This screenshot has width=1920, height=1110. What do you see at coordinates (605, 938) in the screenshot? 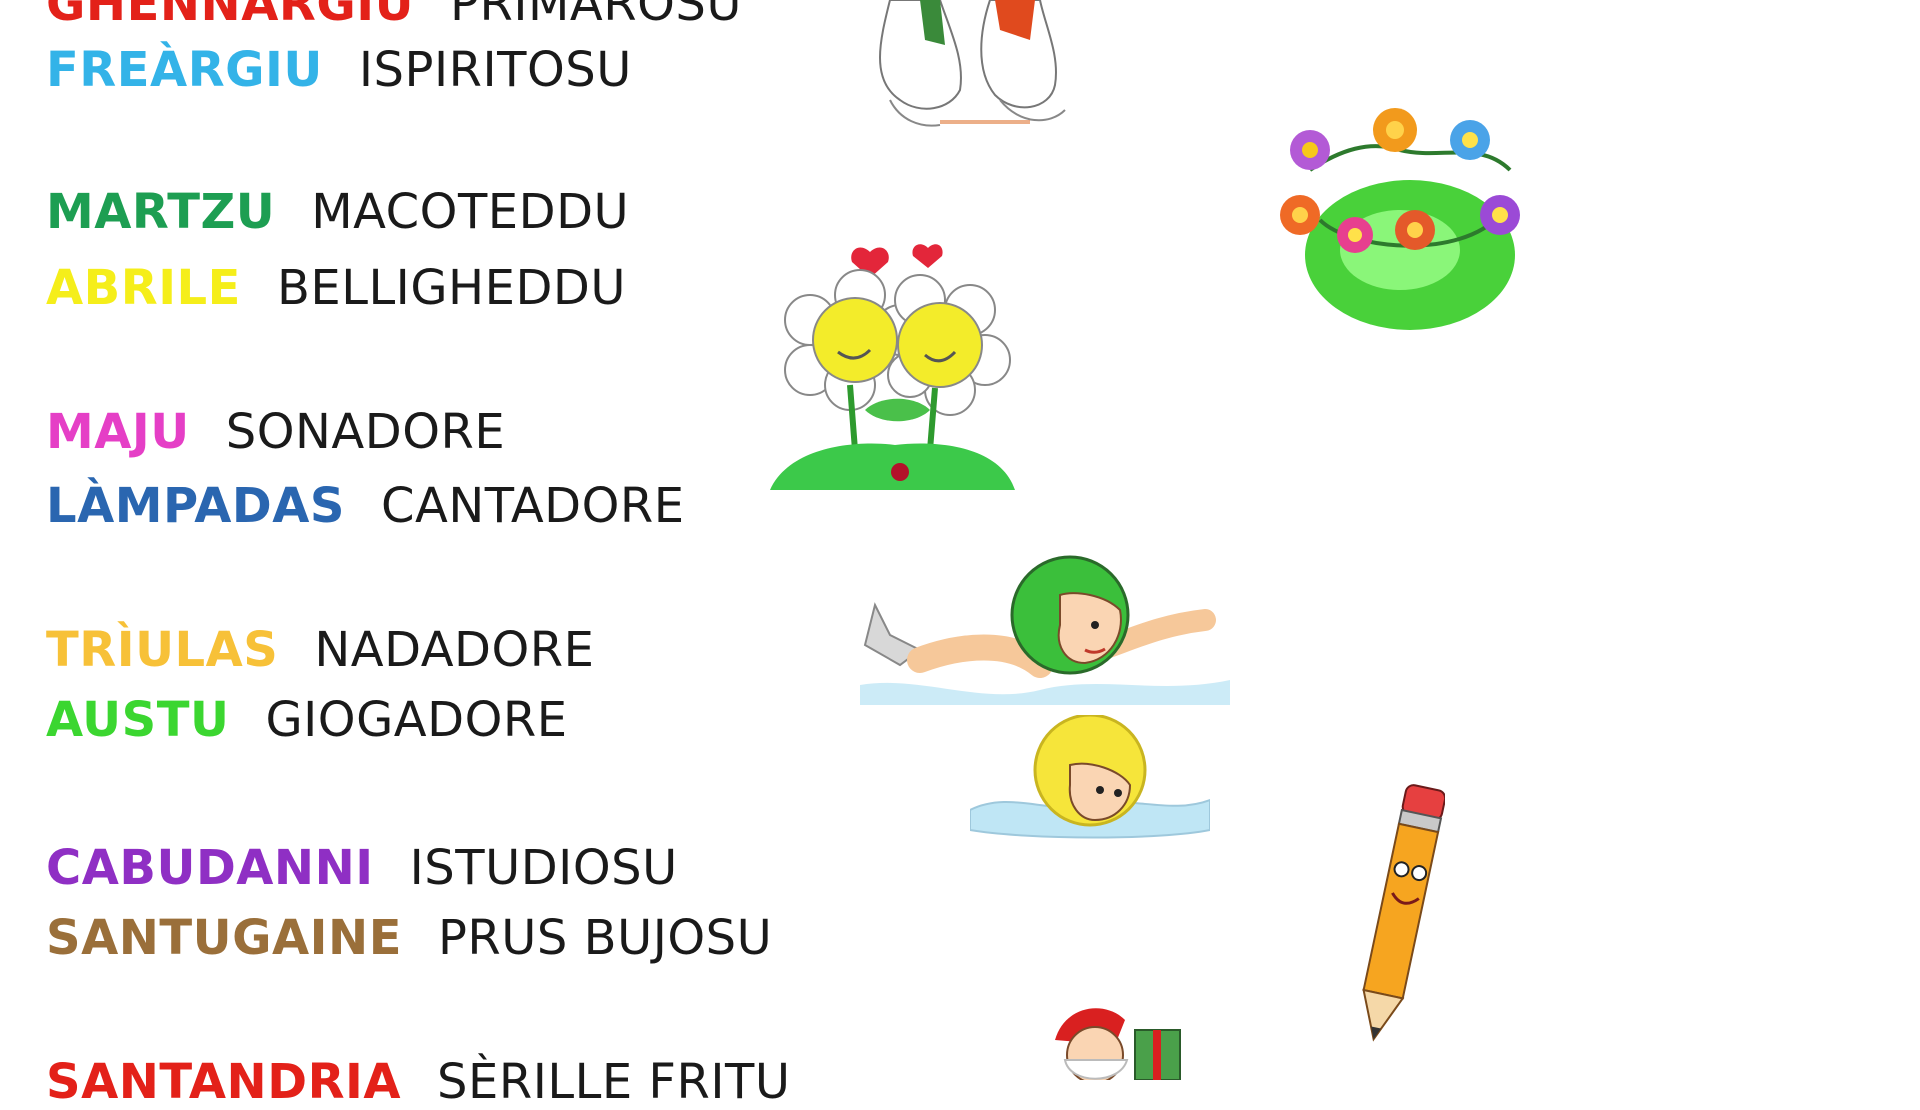
I see `month-word: PRUS BUJOSU` at bounding box center [605, 938].